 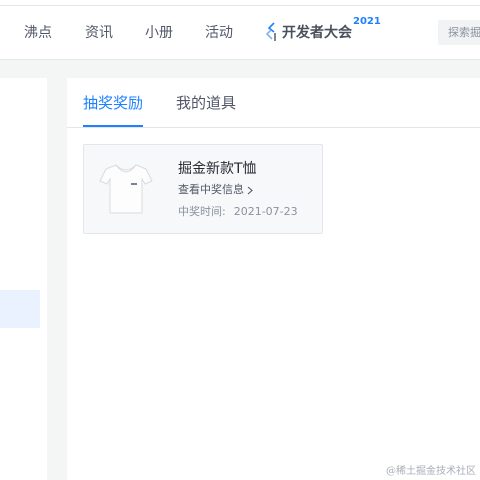 What do you see at coordinates (270, 31) in the screenshot?
I see `conference-logo-icon` at bounding box center [270, 31].